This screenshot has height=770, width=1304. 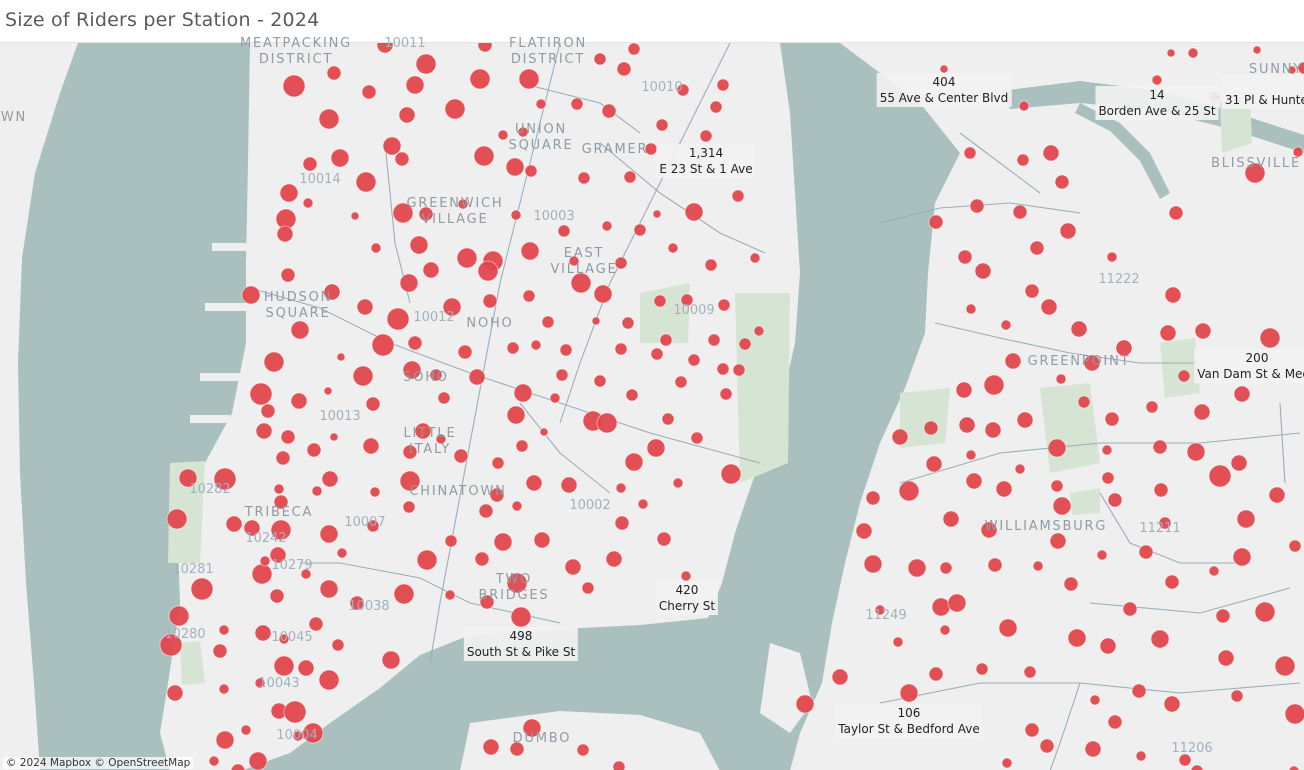 I want to click on station-value: 1,314, so click(x=706, y=153).